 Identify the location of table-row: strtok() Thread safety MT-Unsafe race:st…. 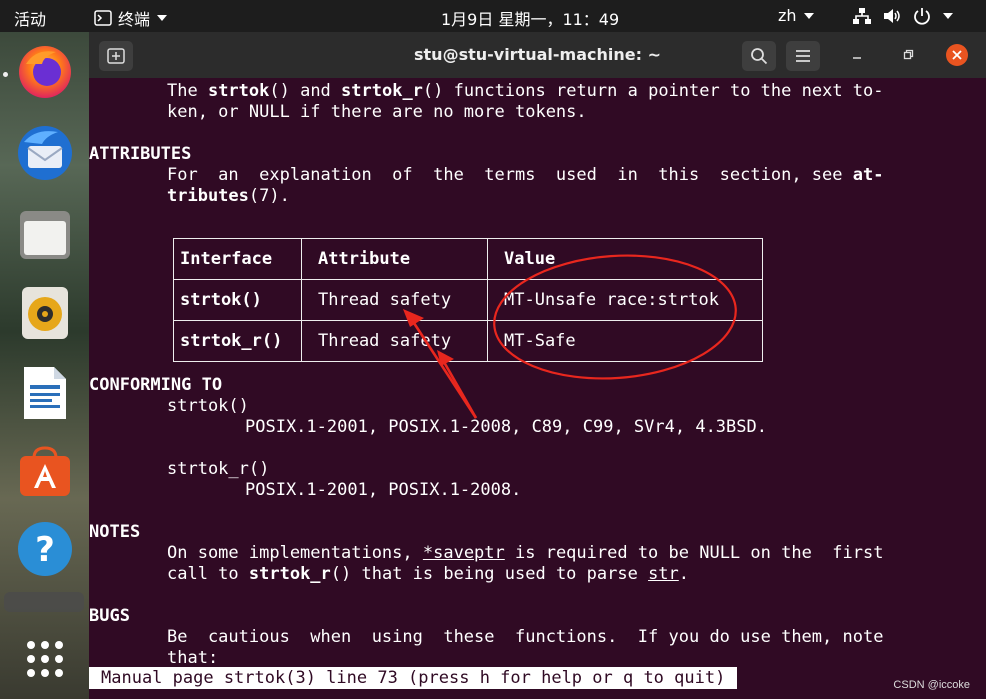
(468, 300).